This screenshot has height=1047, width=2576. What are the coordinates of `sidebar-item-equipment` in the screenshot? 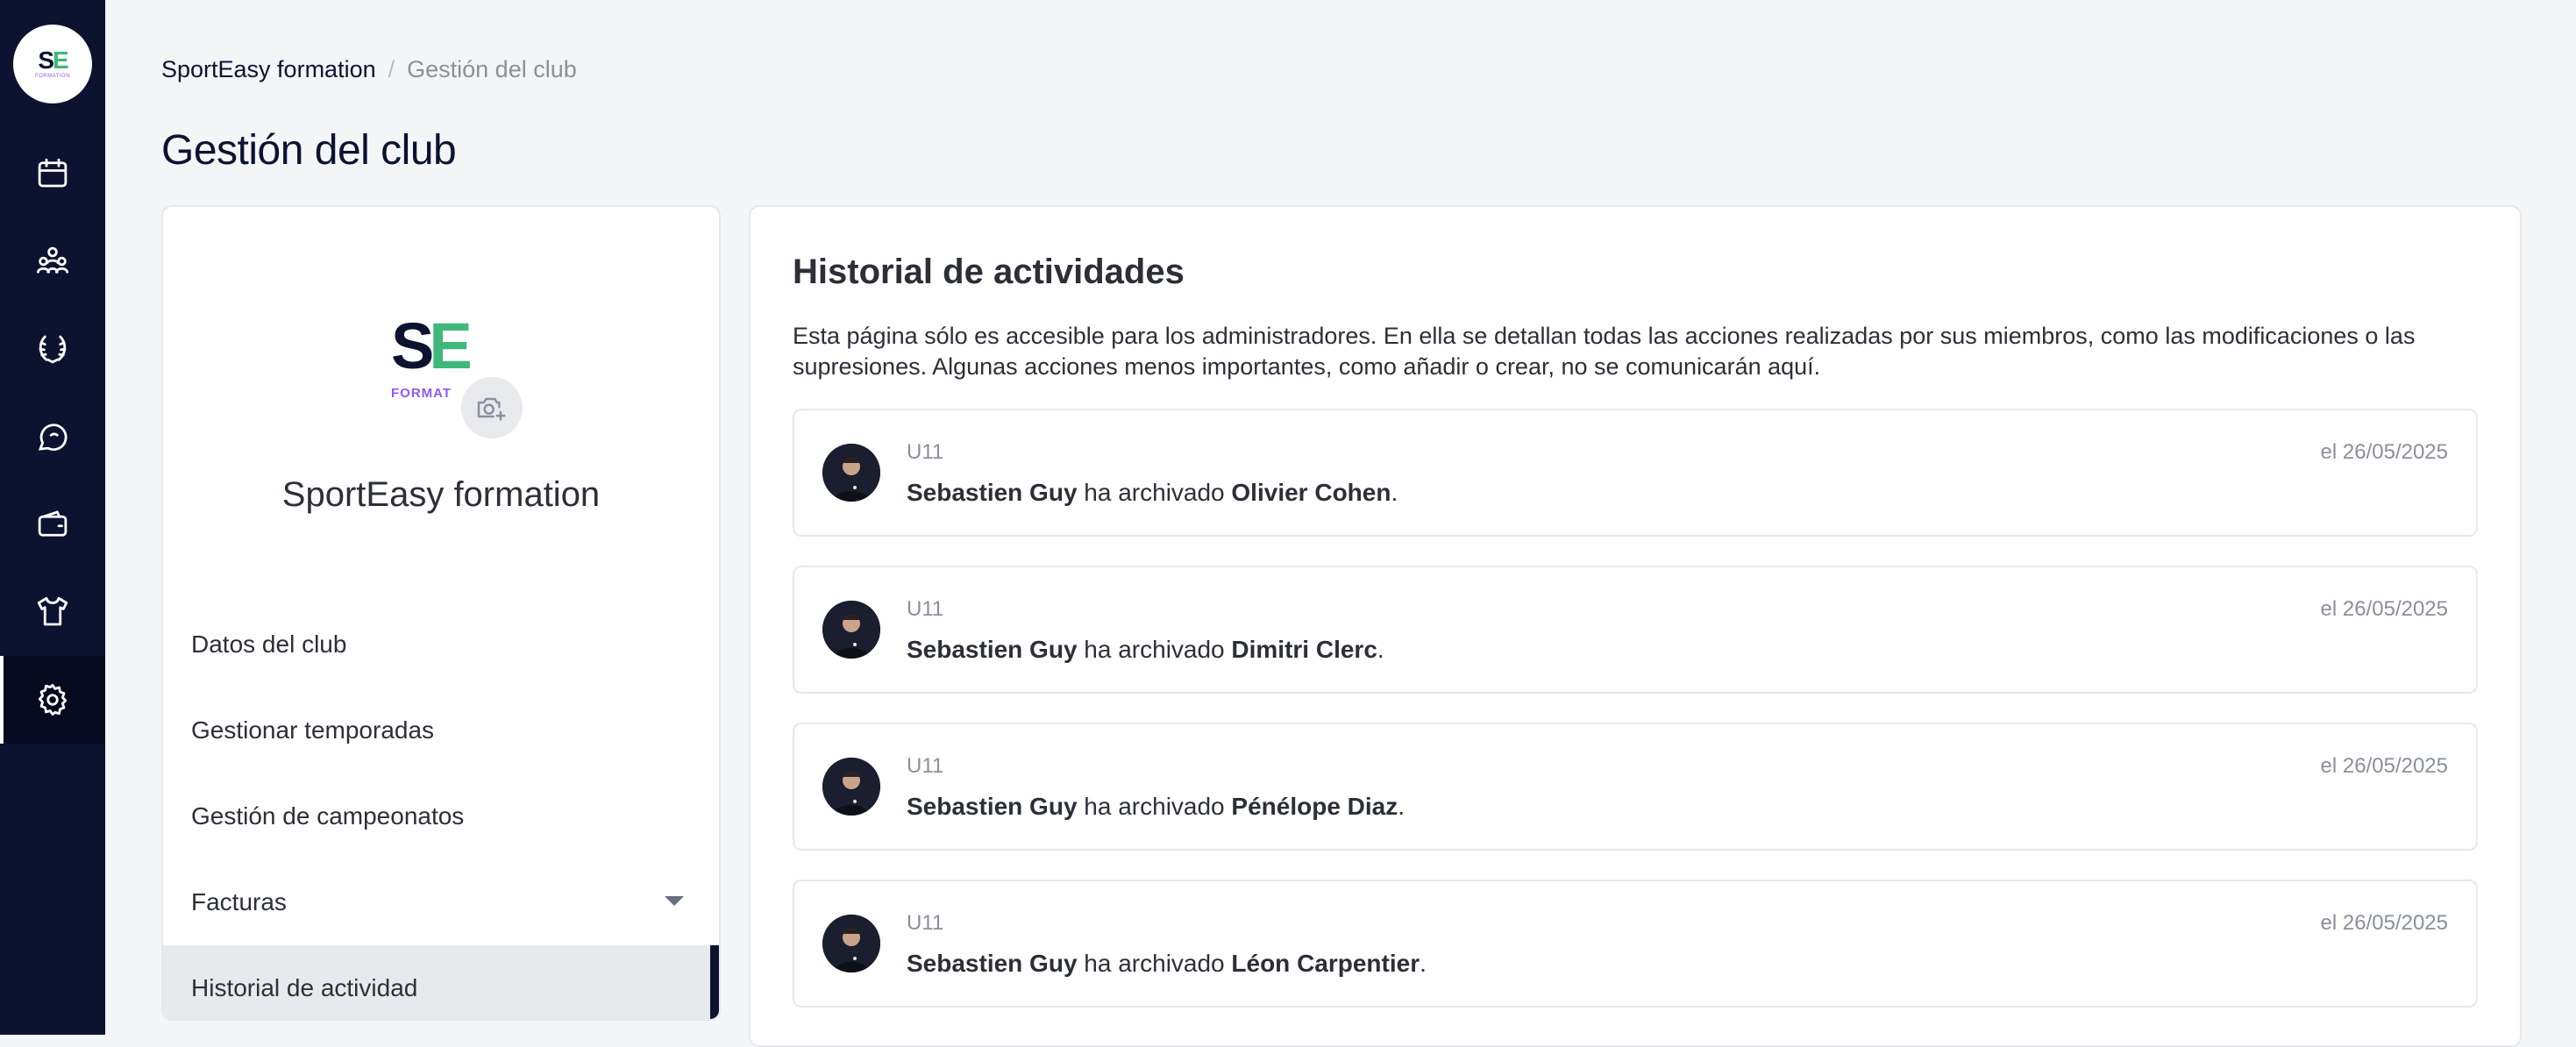 It's located at (52, 612).